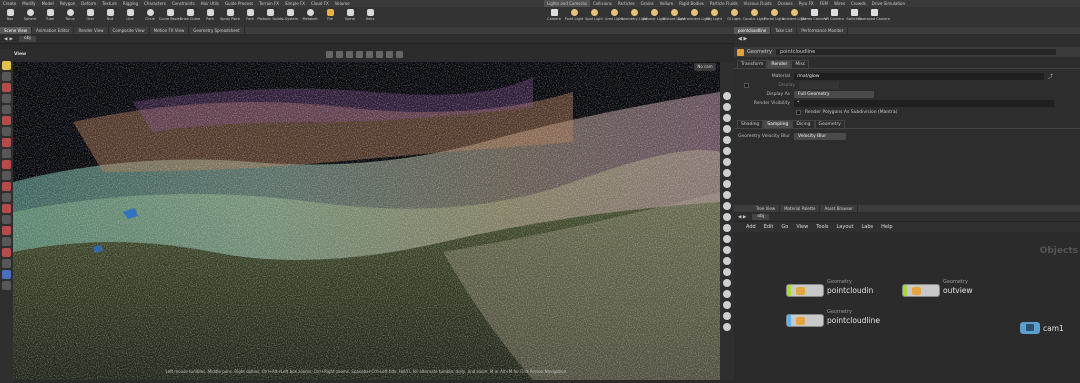  I want to click on shelf-tab: Volume, so click(342, 3).